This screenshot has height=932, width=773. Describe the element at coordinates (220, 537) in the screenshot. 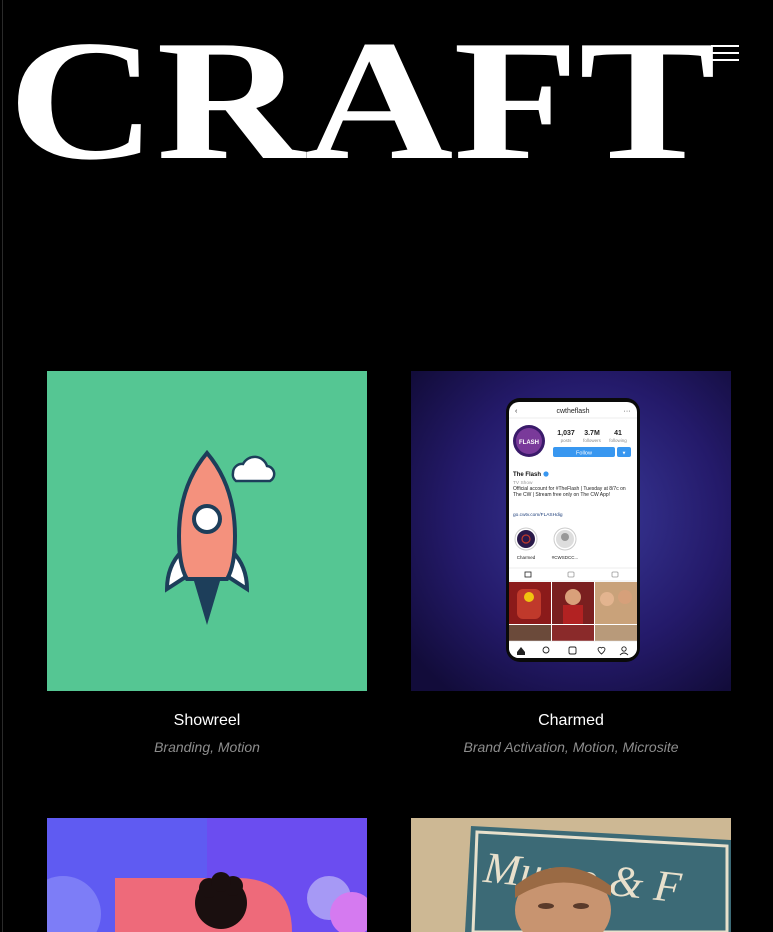

I see `rocket-icon` at that location.